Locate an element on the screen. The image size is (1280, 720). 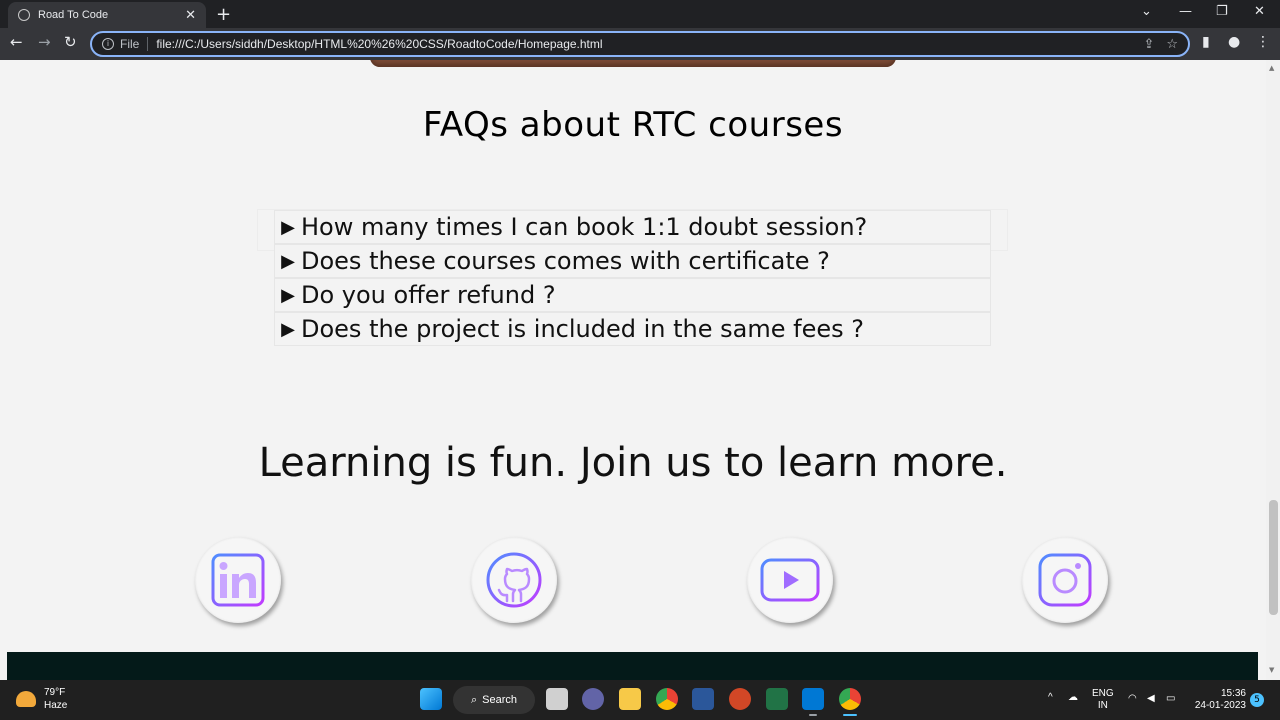
info-icon: i is located at coordinates (108, 44).